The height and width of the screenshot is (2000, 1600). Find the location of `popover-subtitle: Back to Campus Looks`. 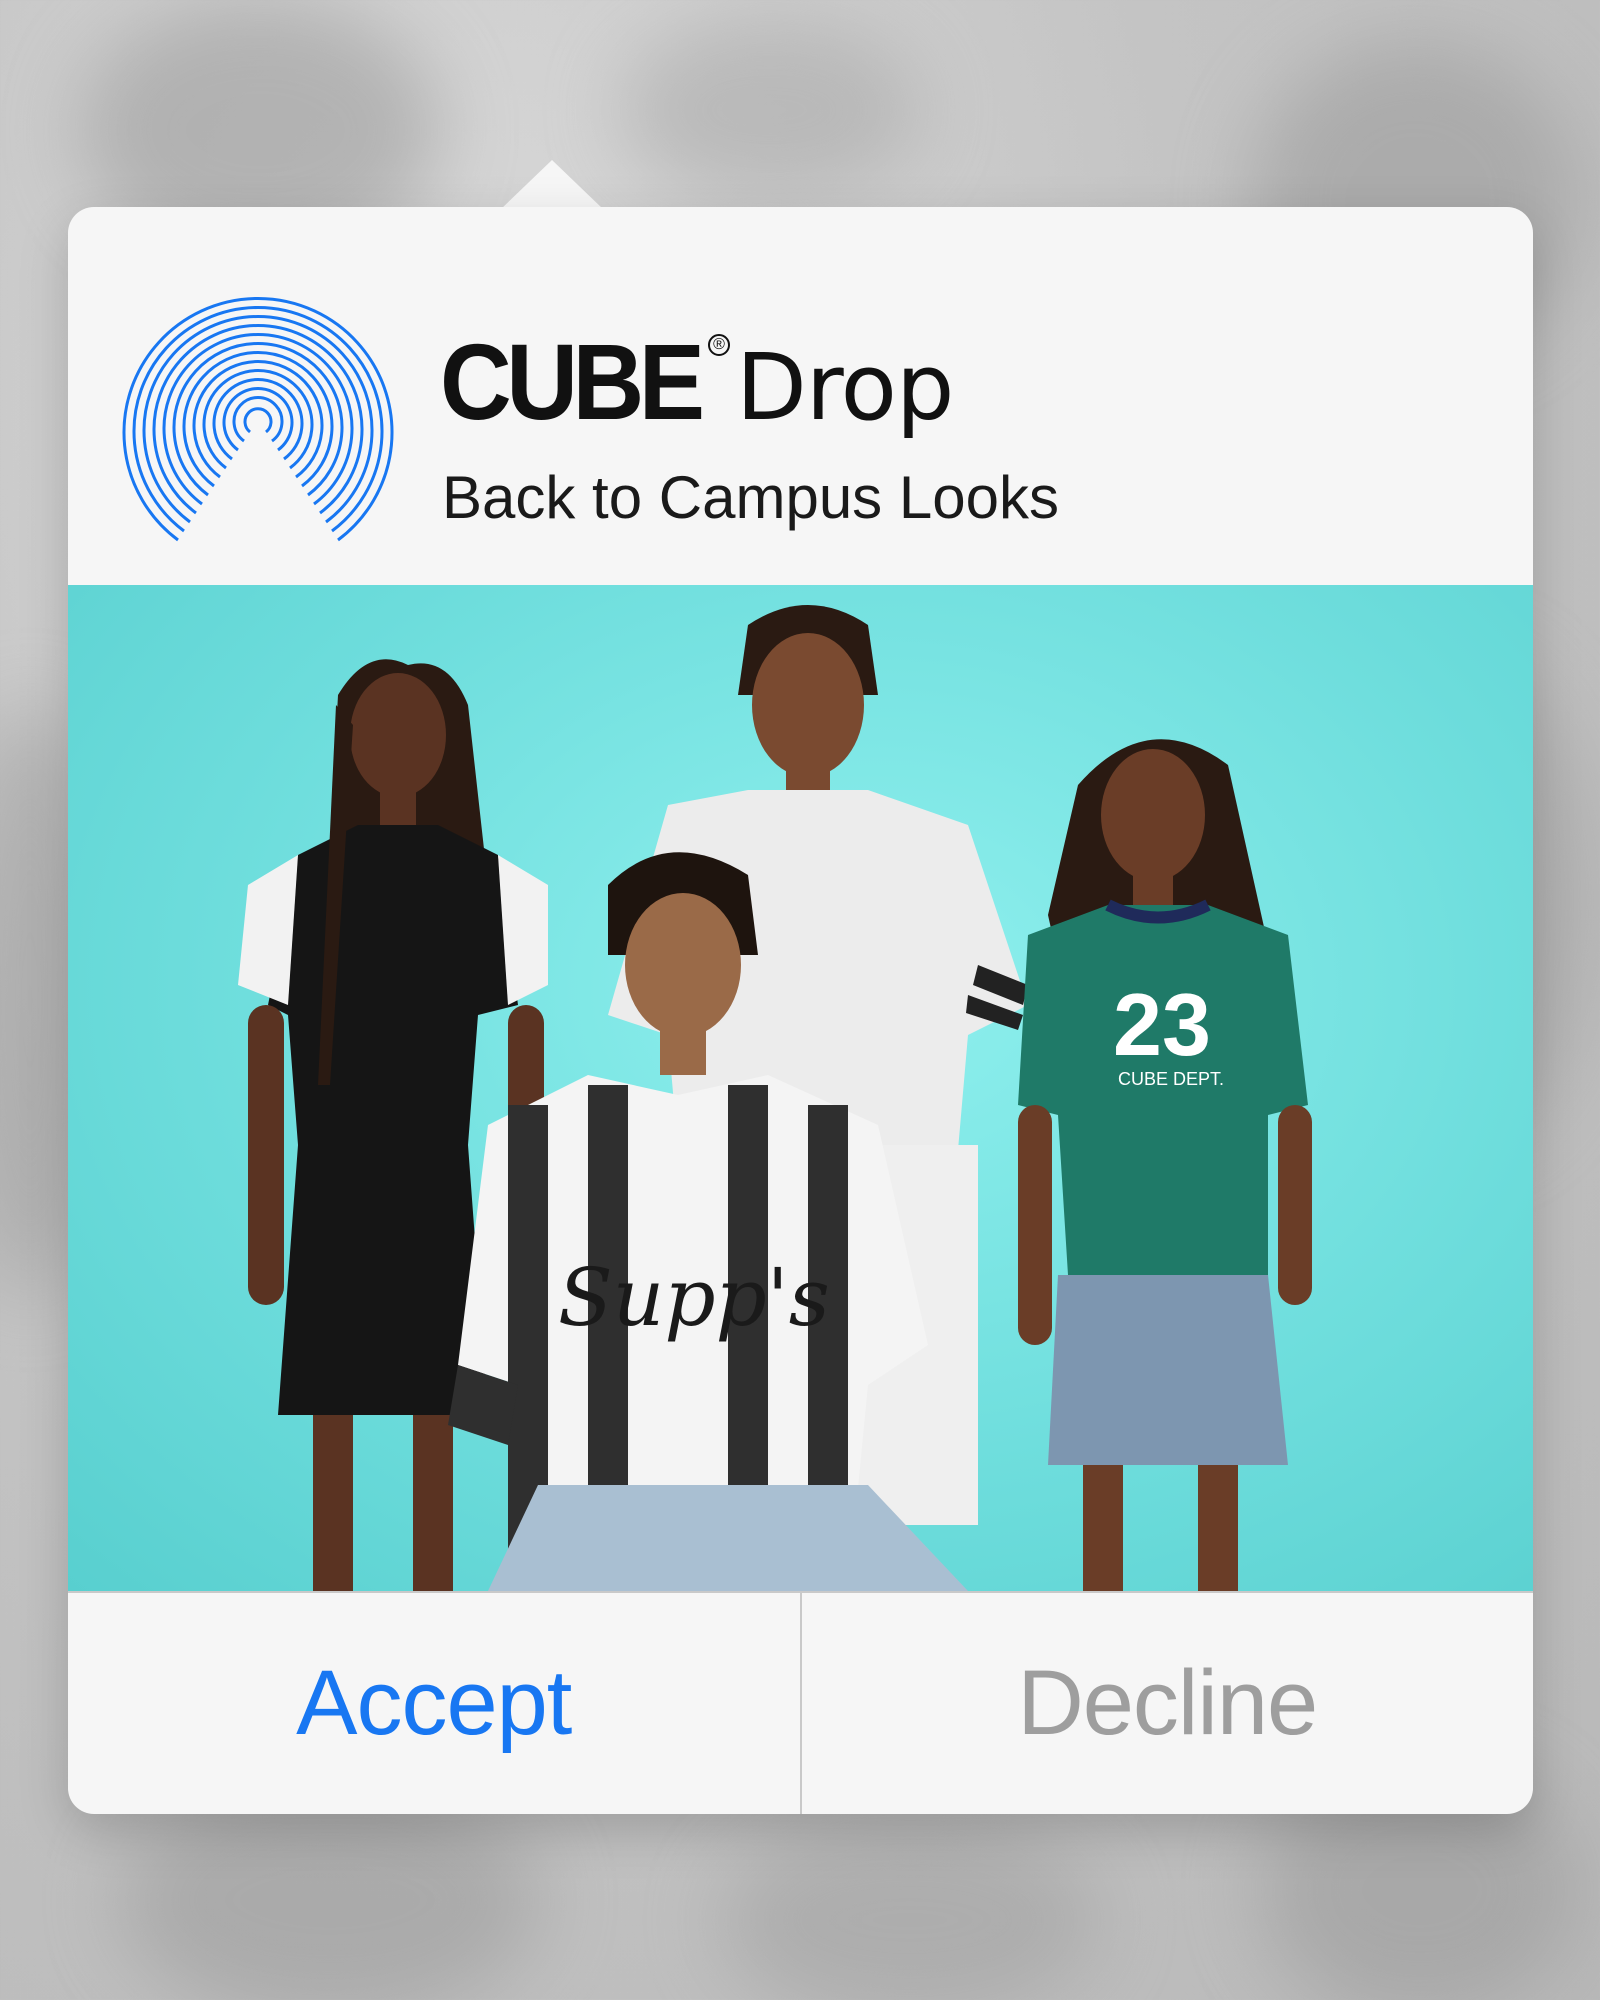

popover-subtitle: Back to Campus Looks is located at coordinates (750, 497).